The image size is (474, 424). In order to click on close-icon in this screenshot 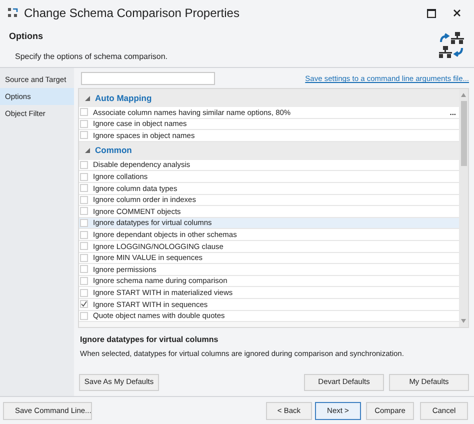, I will do `click(457, 13)`.